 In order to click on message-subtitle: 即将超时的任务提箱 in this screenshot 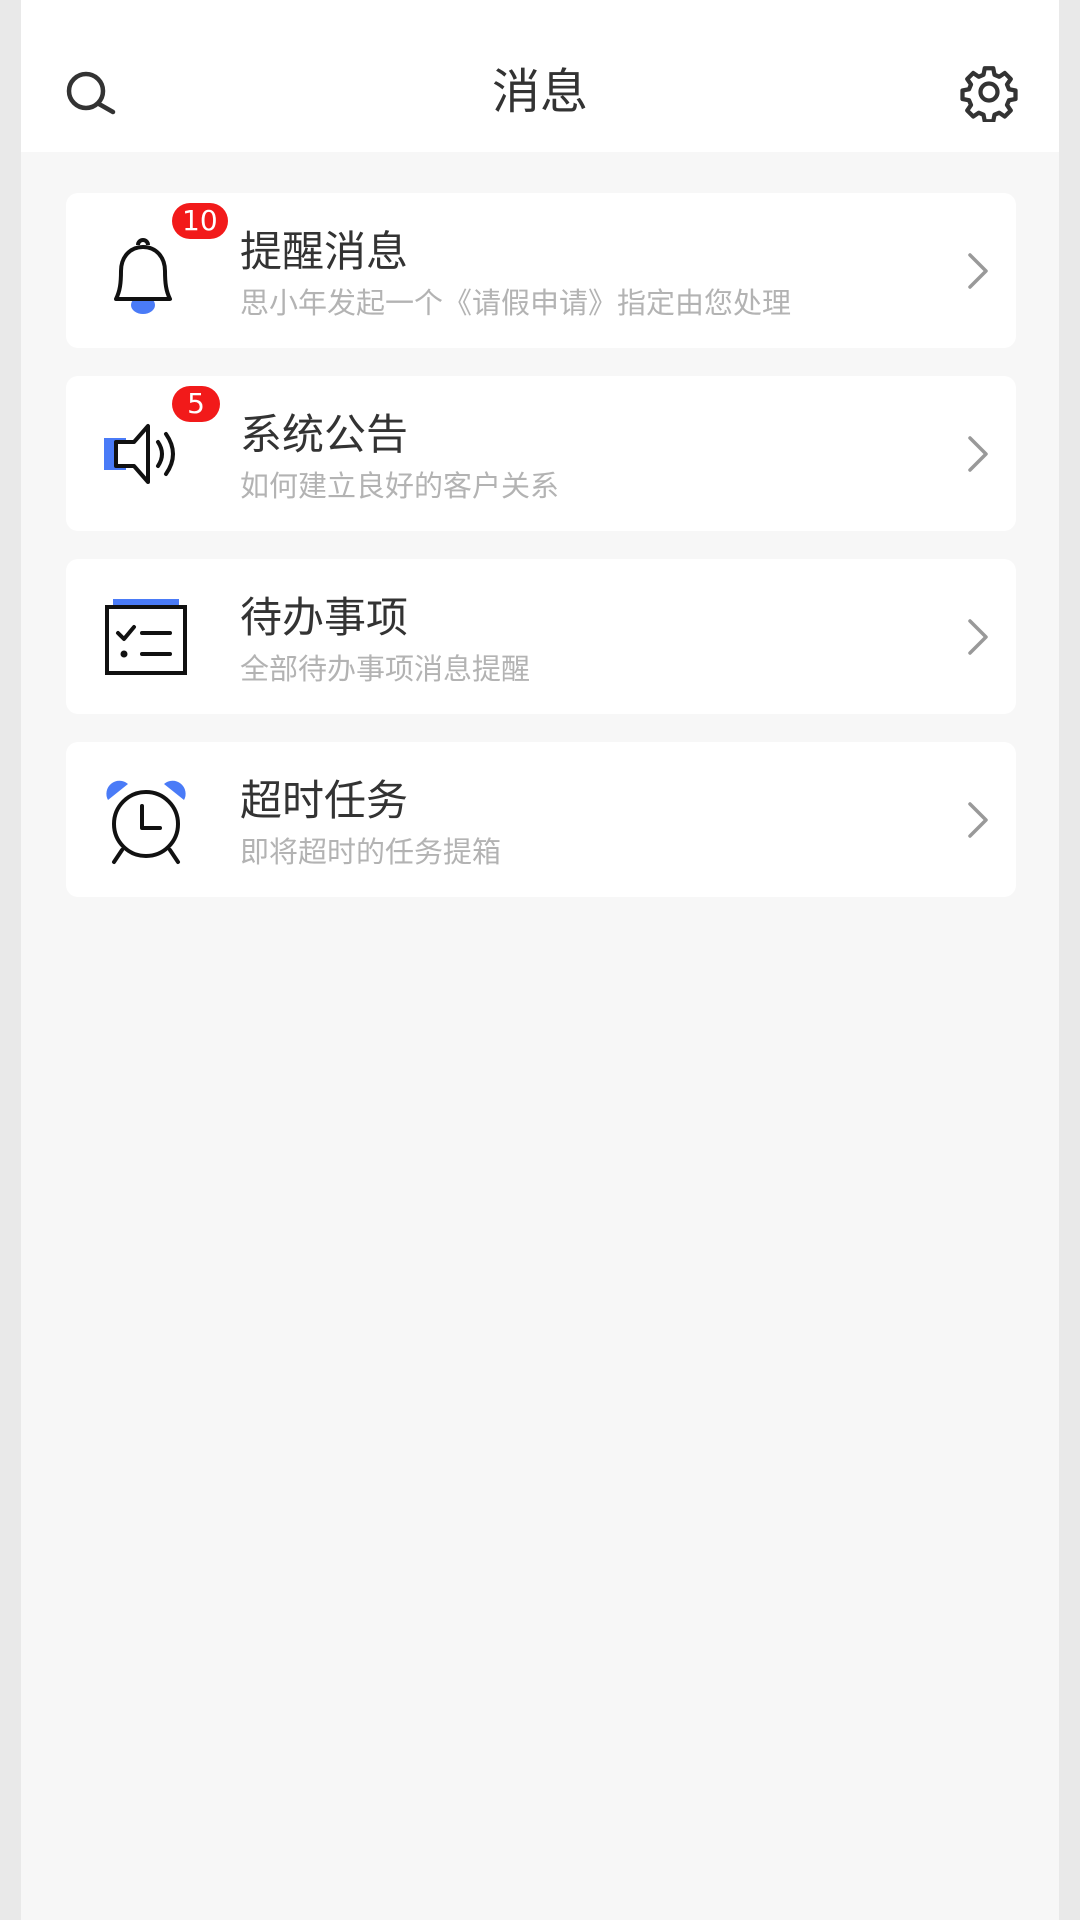, I will do `click(371, 852)`.